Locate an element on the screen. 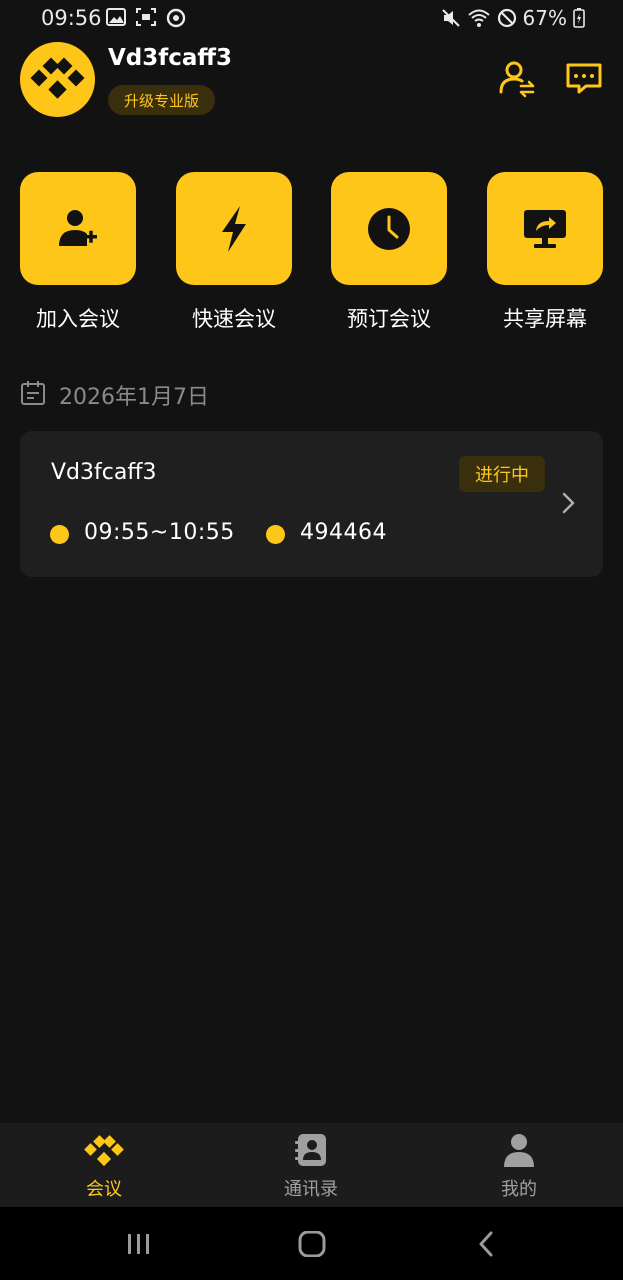  screenshot-icon is located at coordinates (146, 17).